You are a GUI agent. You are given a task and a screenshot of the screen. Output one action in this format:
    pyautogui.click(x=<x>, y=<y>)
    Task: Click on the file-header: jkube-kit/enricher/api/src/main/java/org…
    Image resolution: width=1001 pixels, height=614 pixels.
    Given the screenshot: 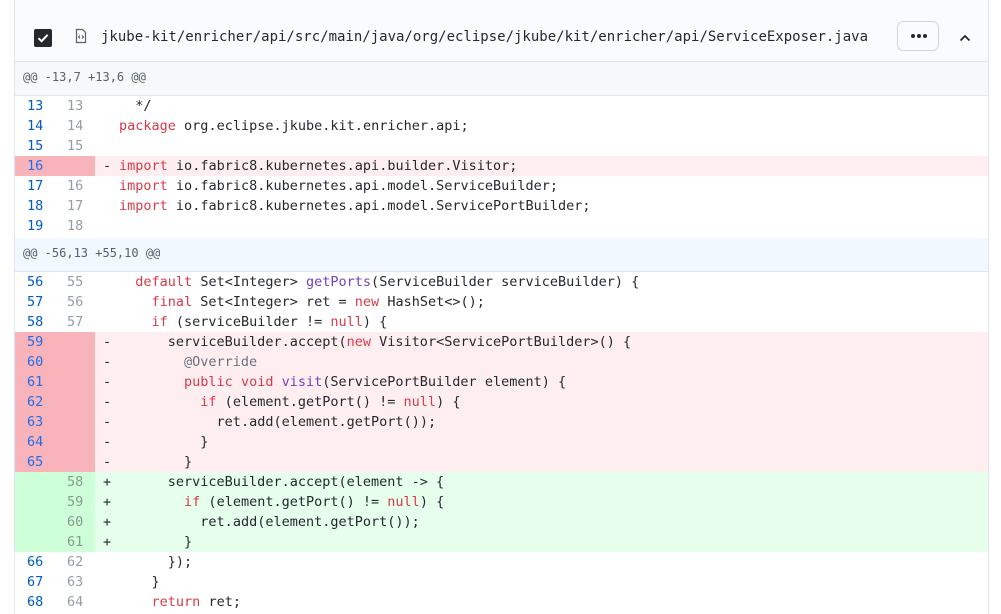 What is the action you would take?
    pyautogui.click(x=501, y=31)
    